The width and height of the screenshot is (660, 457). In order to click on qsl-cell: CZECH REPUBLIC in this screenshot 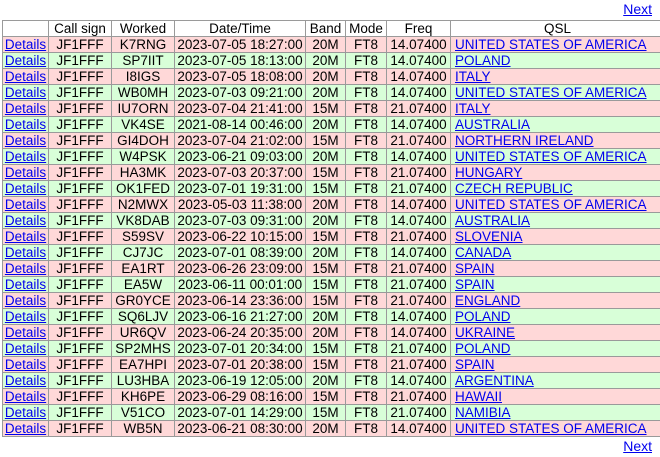, I will do `click(555, 189)`.